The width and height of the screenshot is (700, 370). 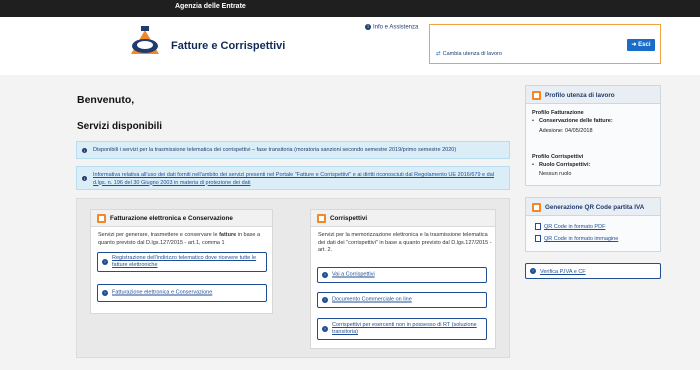 What do you see at coordinates (574, 227) in the screenshot?
I see `qr-pdf-link: QR Code in formato PDF` at bounding box center [574, 227].